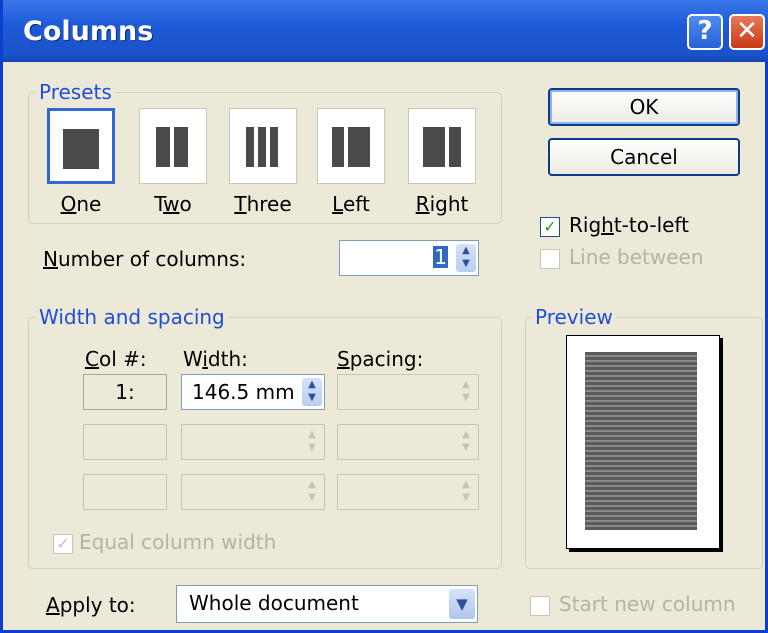  Describe the element at coordinates (178, 542) in the screenshot. I see `equal-column-width-label: Equal column width` at that location.